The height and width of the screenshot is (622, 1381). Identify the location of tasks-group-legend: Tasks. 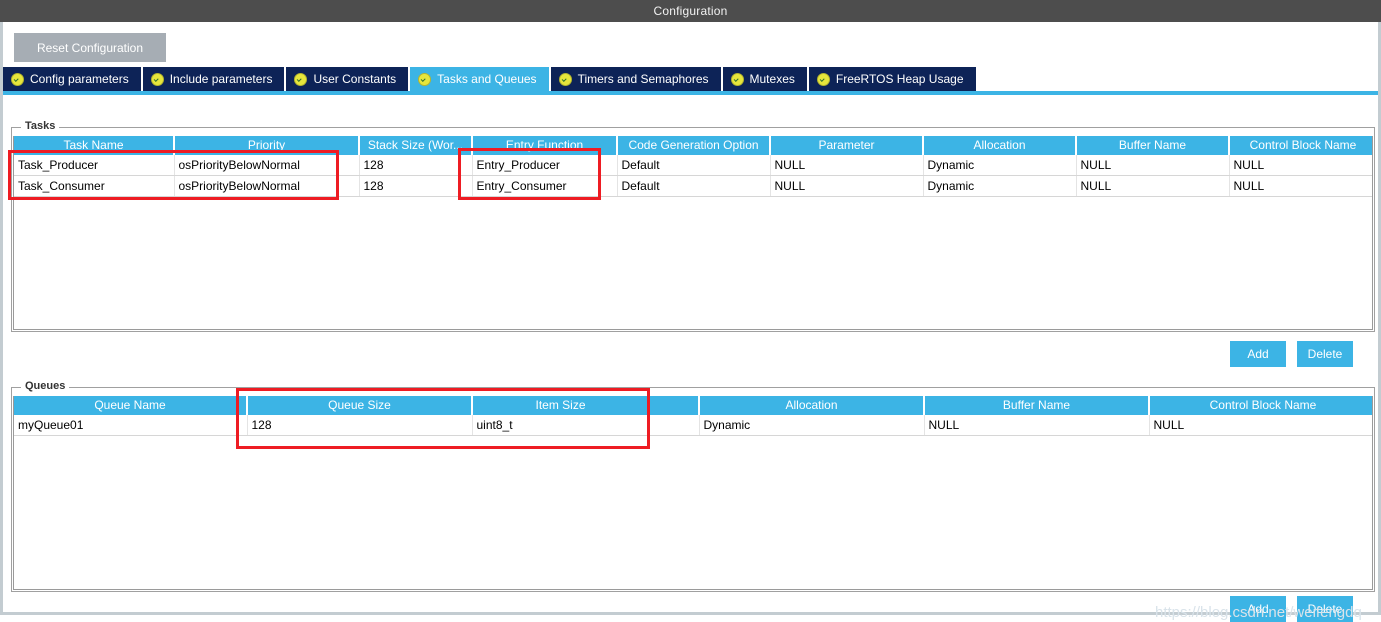
(40, 126).